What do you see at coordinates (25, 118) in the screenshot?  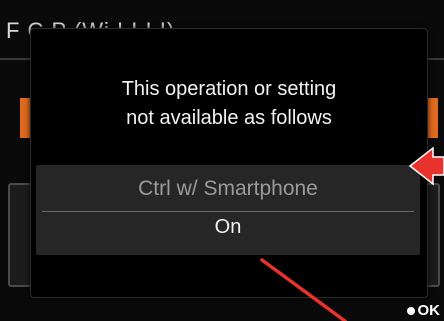 I see `background-selection-marker-left` at bounding box center [25, 118].